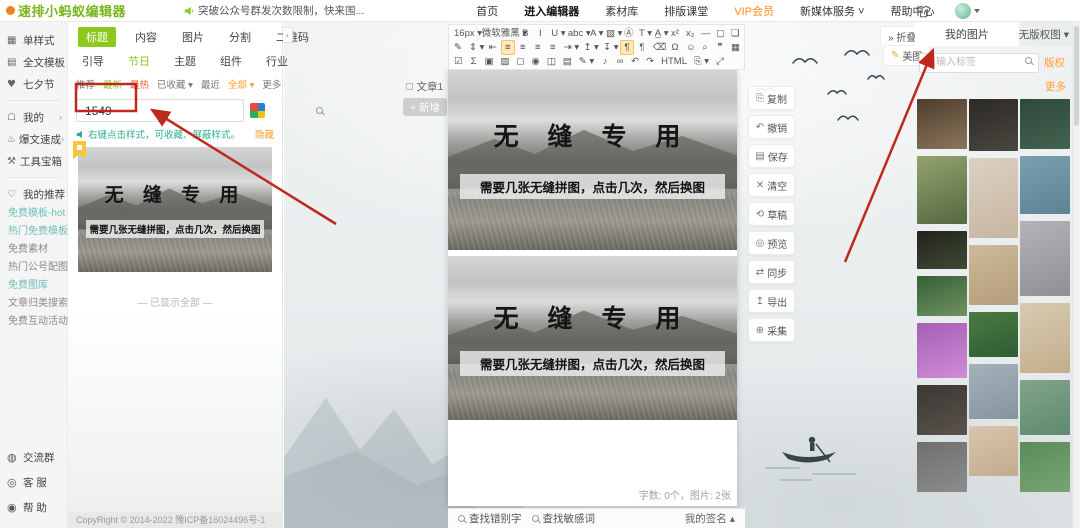  Describe the element at coordinates (521, 61) in the screenshot. I see `image-frame-button: ◻` at that location.